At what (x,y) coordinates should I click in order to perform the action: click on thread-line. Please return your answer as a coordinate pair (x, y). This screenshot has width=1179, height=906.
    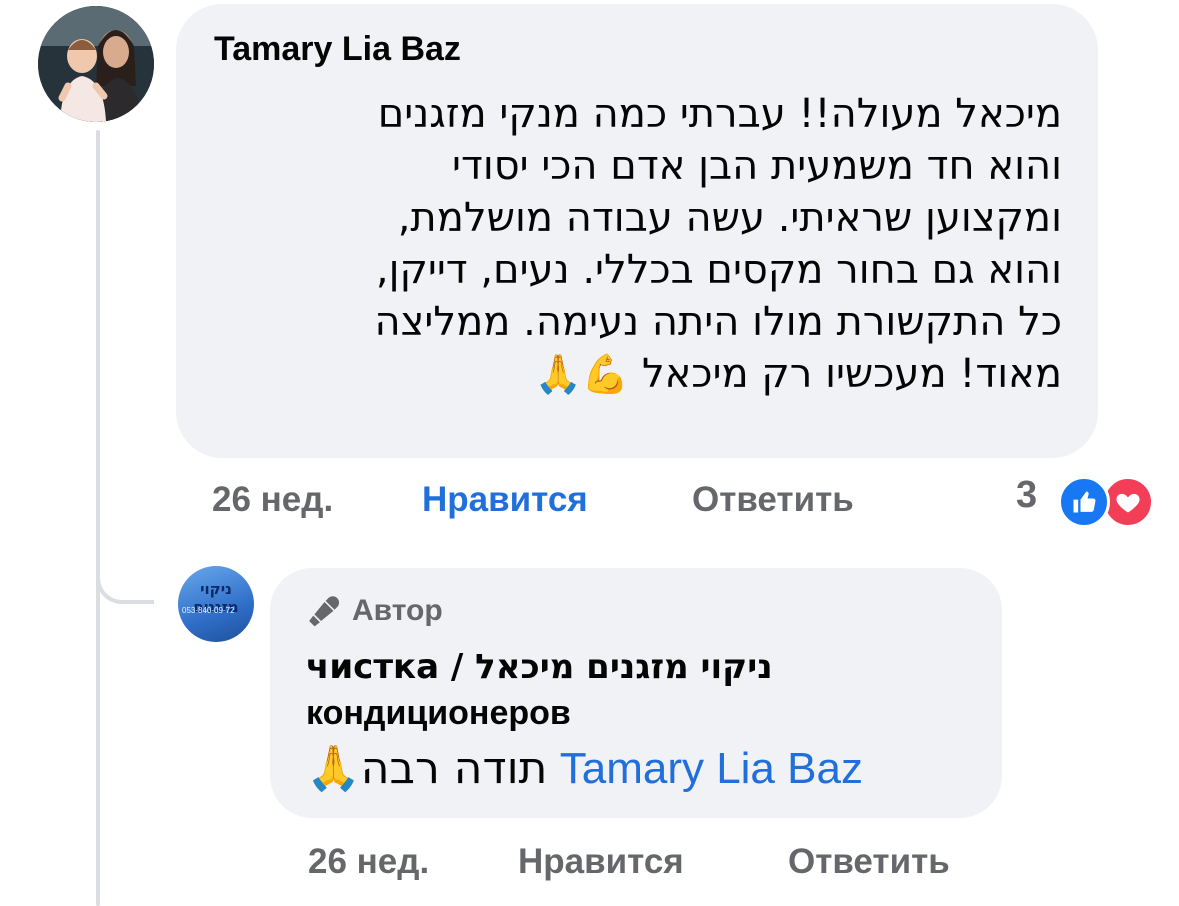
    Looking at the image, I should click on (98, 518).